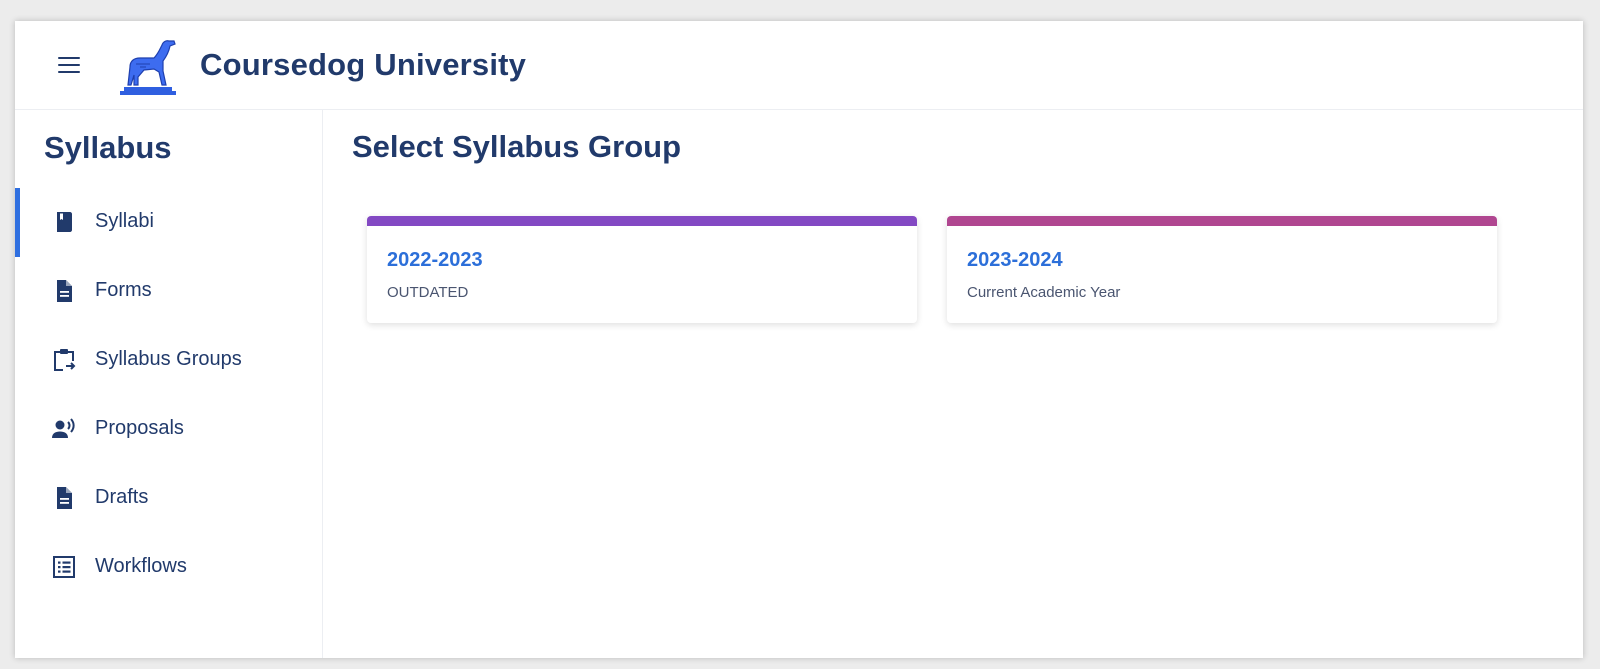 The image size is (1600, 669). I want to click on person-voice-icon, so click(63, 428).